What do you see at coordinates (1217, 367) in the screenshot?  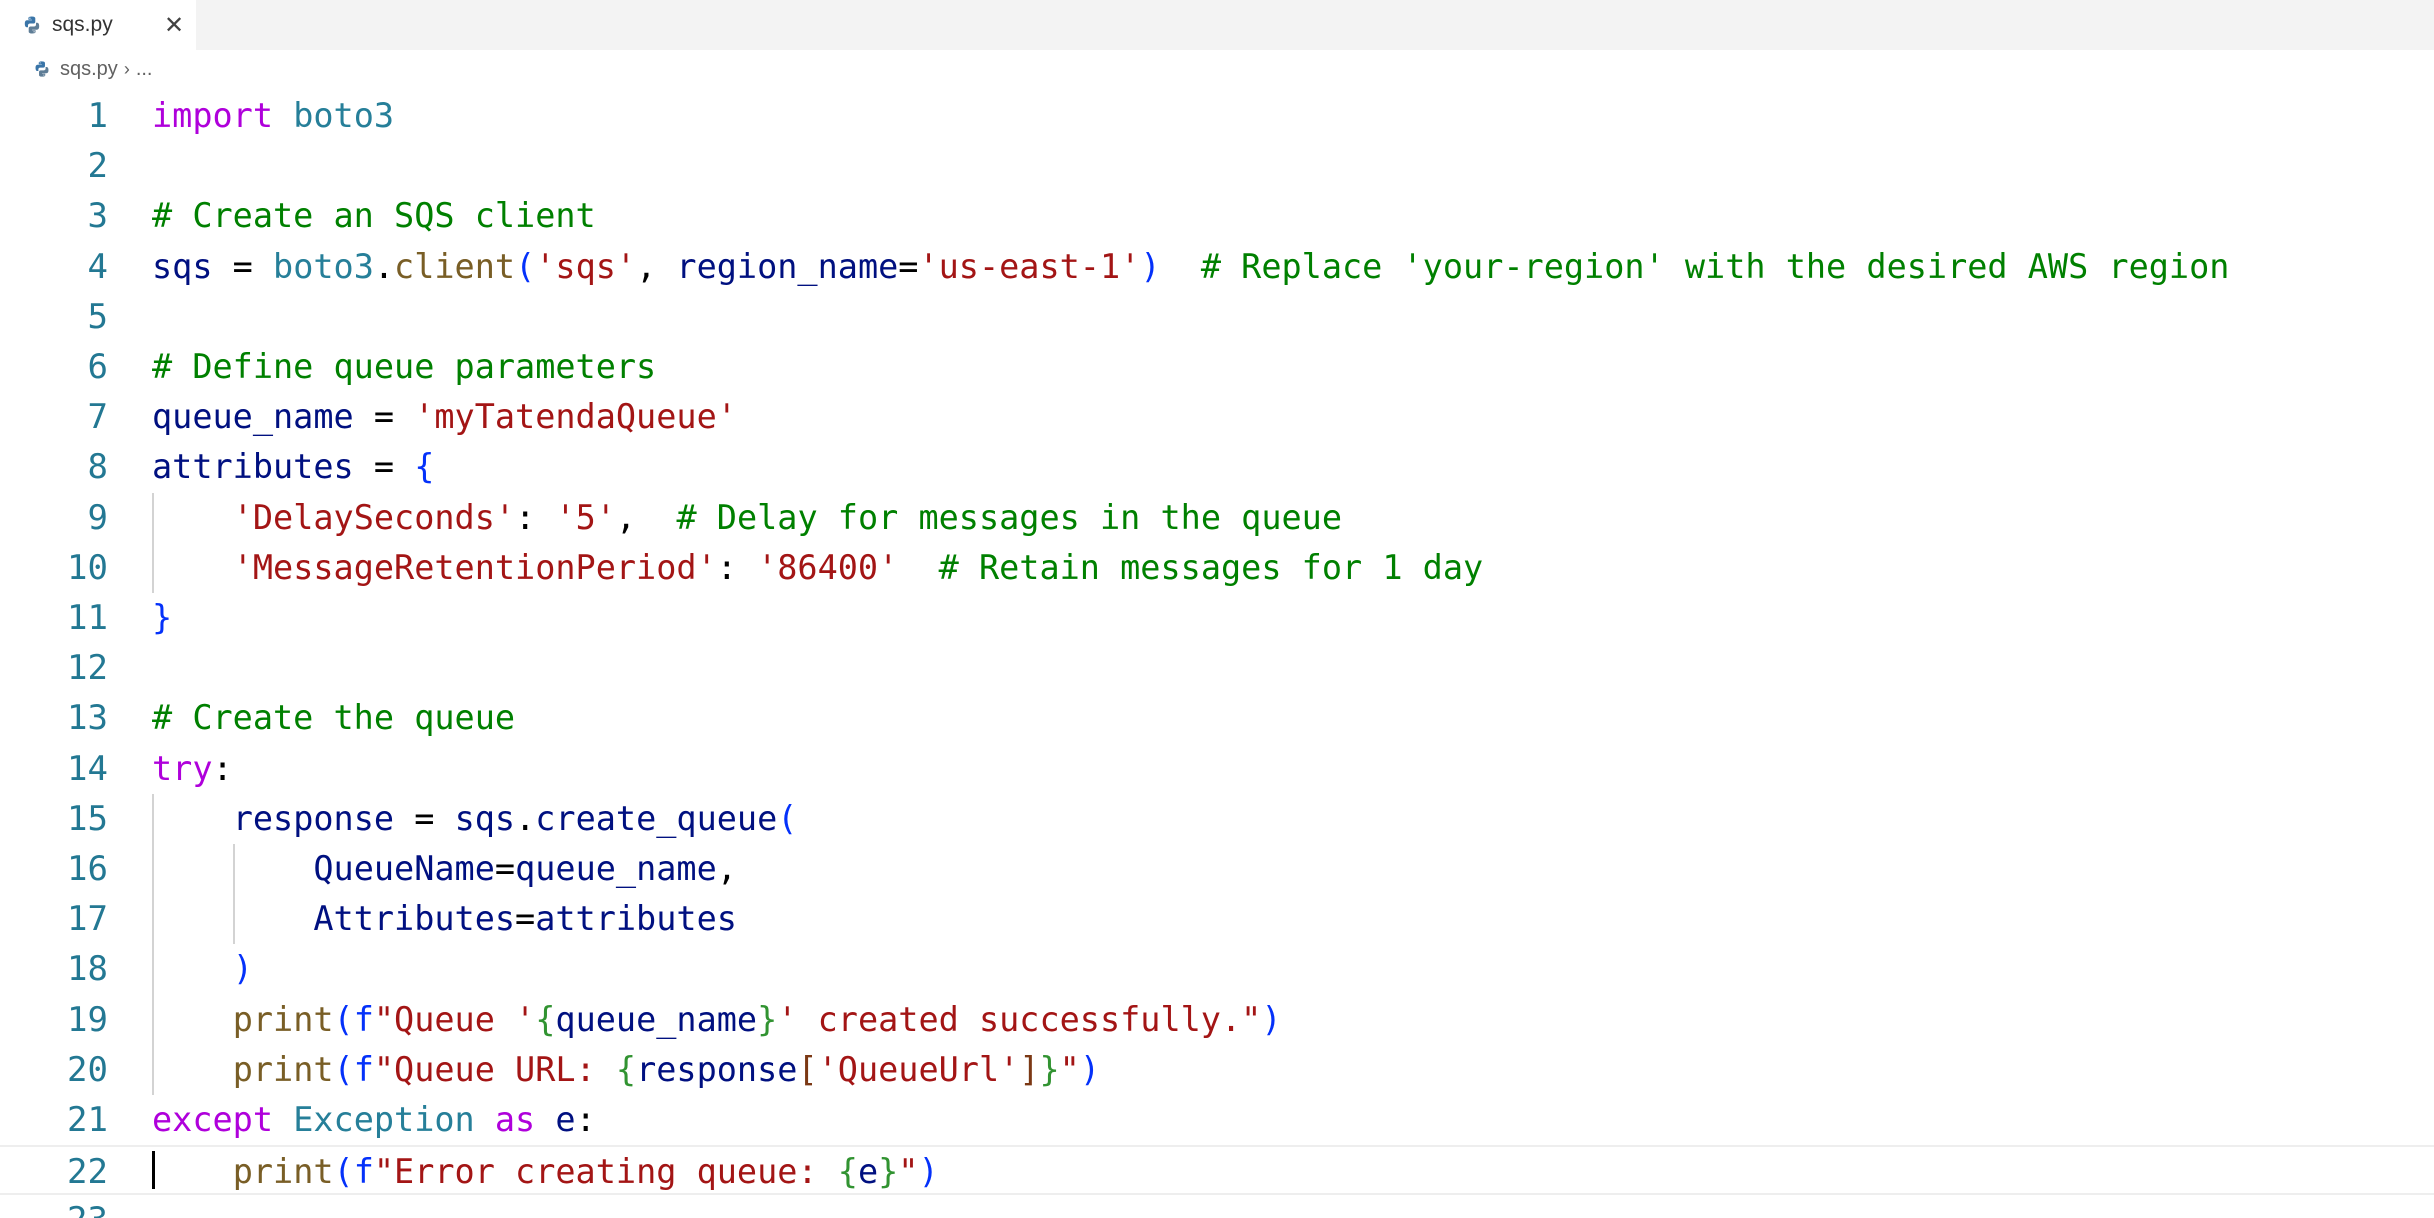 I see `code-line: 6 # Define queue parameters` at bounding box center [1217, 367].